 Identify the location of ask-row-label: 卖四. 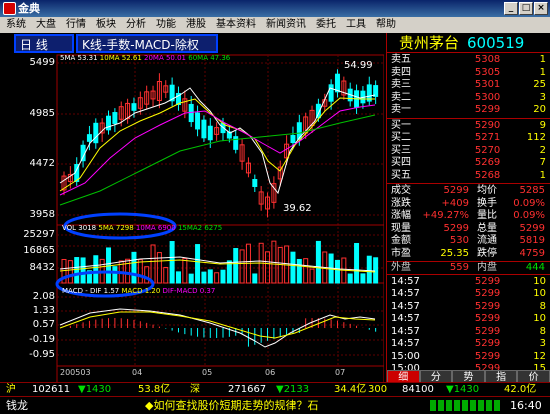
(401, 72).